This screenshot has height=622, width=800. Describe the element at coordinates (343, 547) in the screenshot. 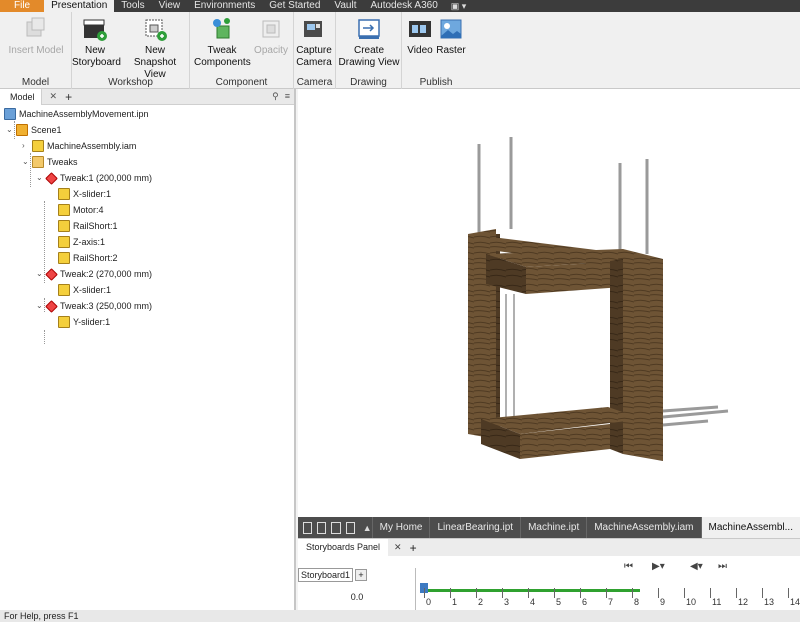

I see `storyboard-panel-title: Storyboards Panel` at that location.